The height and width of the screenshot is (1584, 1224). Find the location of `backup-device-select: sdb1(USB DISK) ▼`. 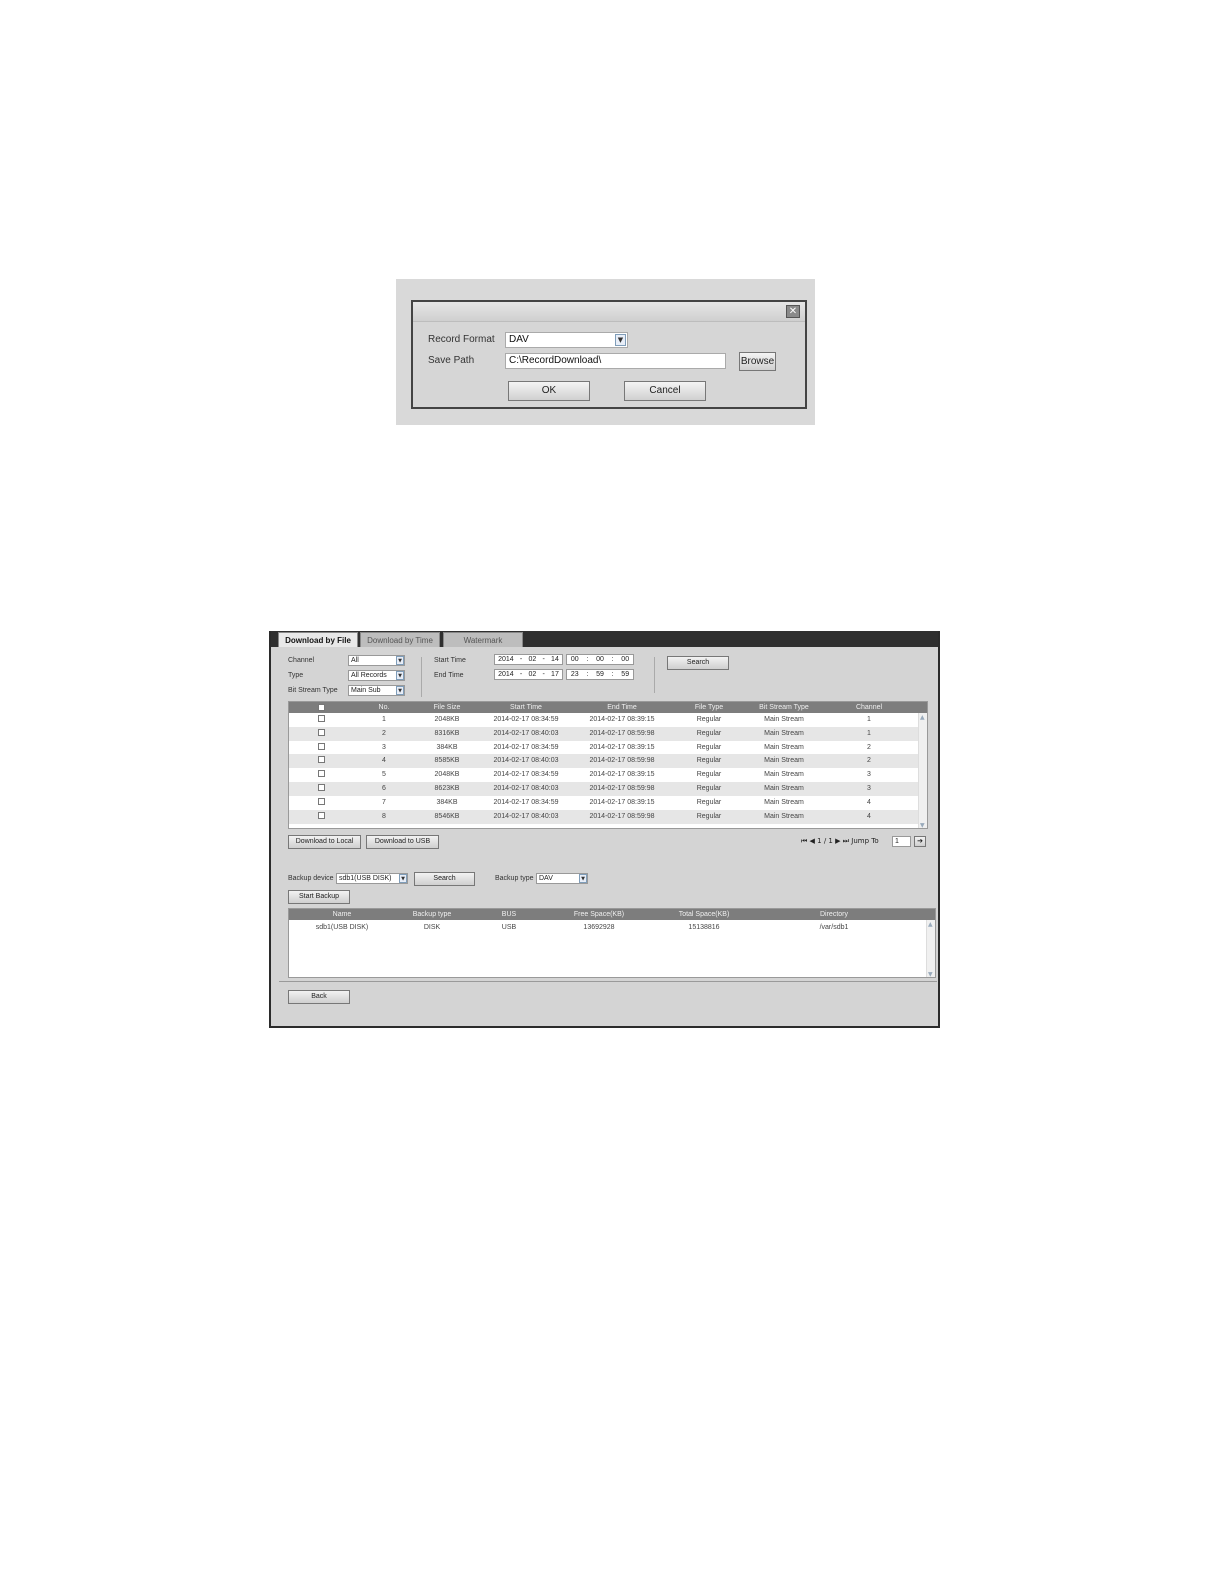

backup-device-select: sdb1(USB DISK) ▼ is located at coordinates (372, 878).